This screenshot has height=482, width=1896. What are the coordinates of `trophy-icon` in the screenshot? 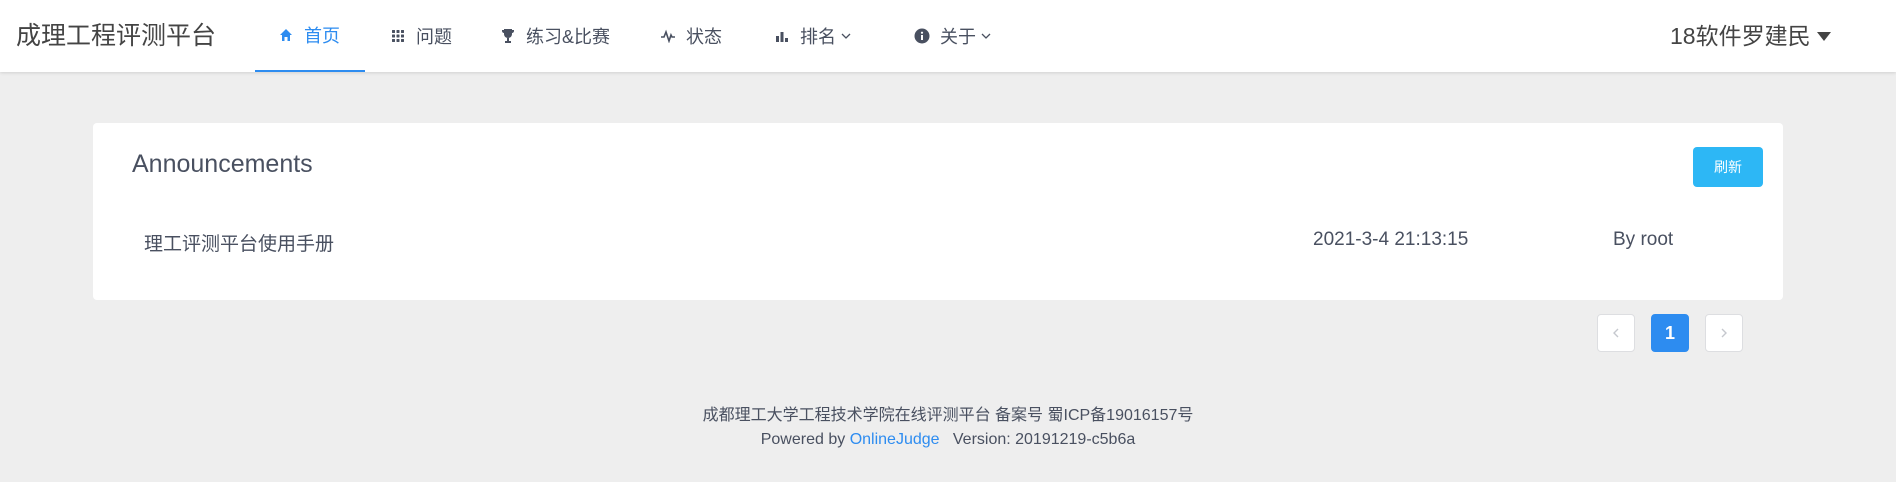 It's located at (508, 36).